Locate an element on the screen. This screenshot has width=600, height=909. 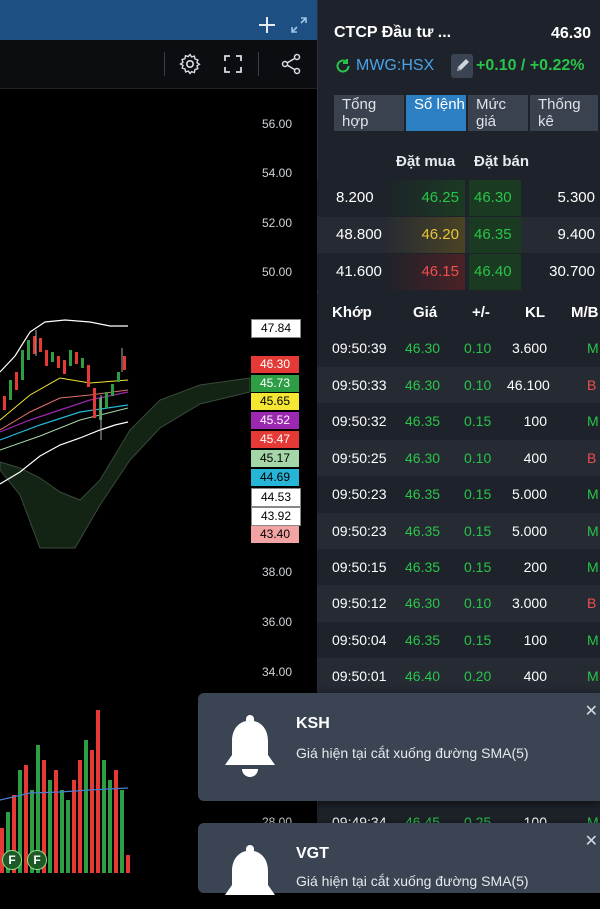
chart-toolbar is located at coordinates (158, 64).